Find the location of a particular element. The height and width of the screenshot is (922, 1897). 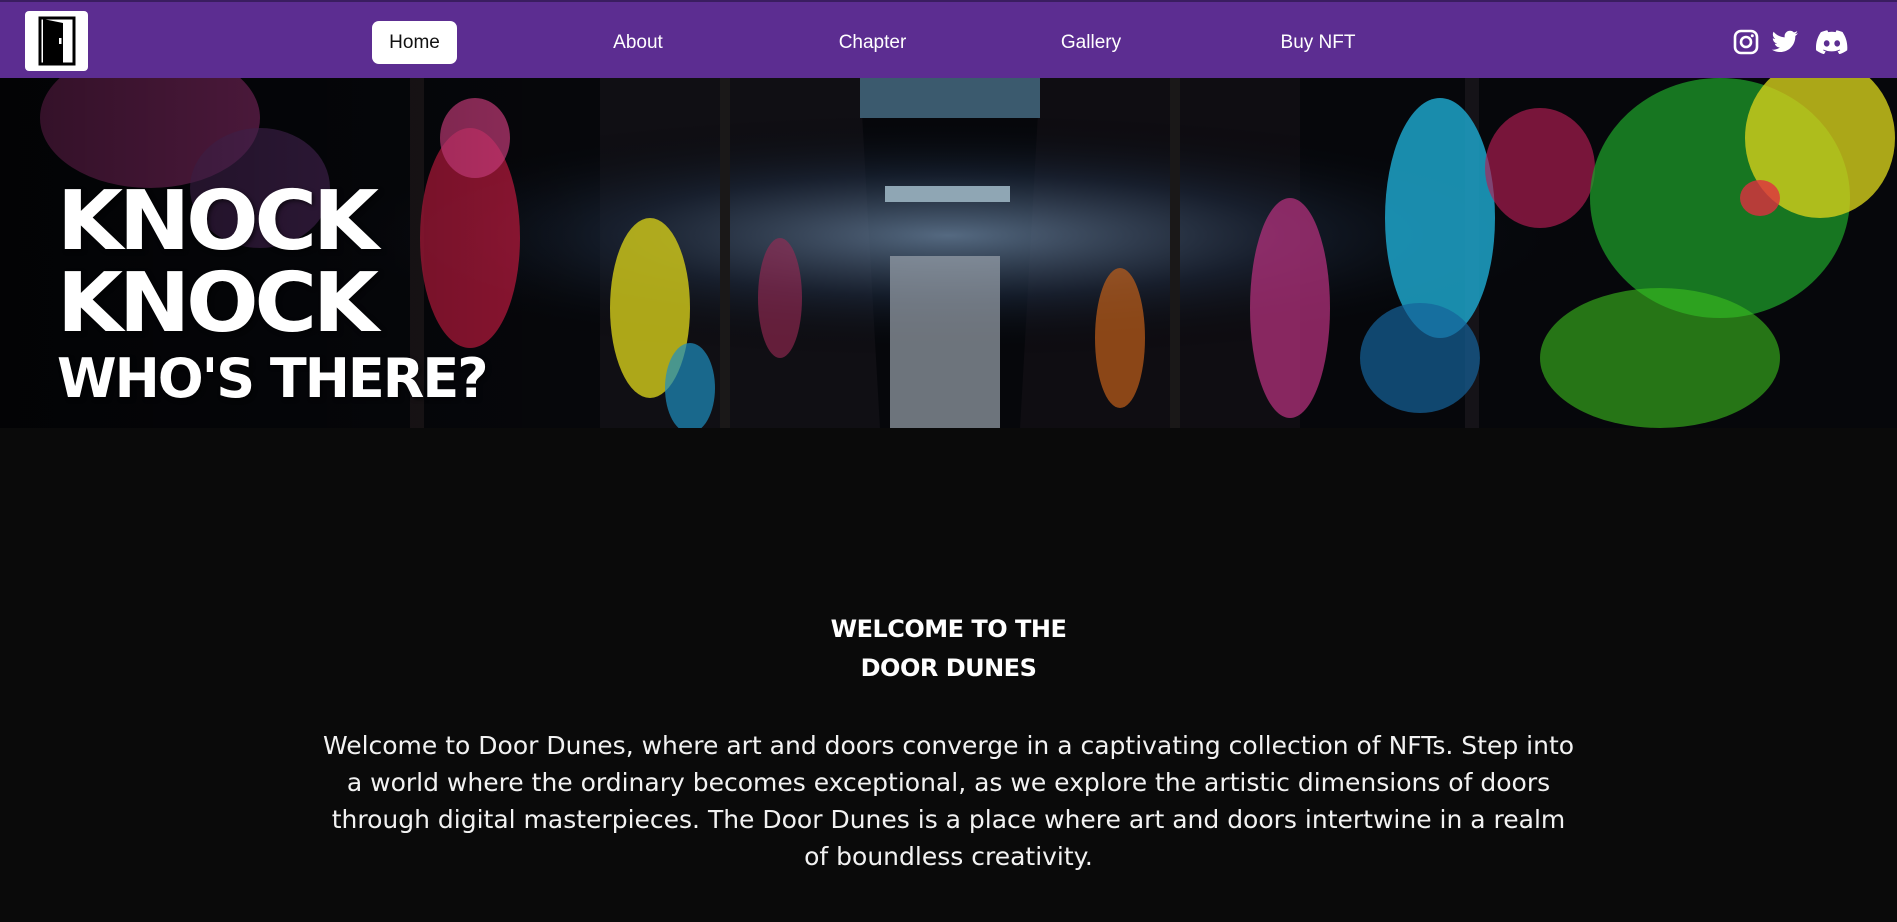

welcome-heading-line2: DOOR DUNES is located at coordinates (948, 668).